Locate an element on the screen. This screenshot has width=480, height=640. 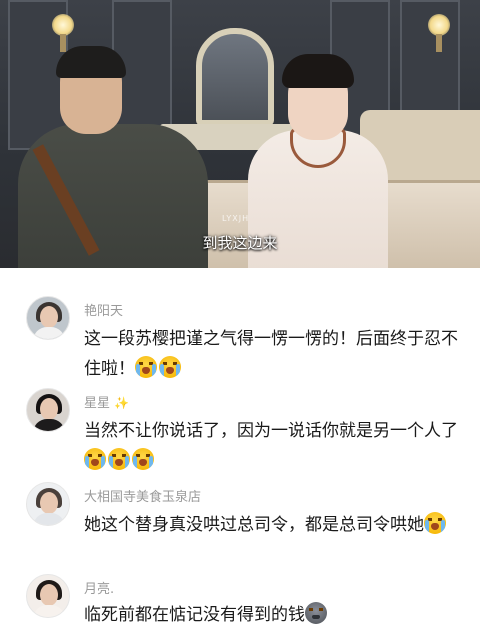
comment-username: 艳阳天 is located at coordinates (103, 309).